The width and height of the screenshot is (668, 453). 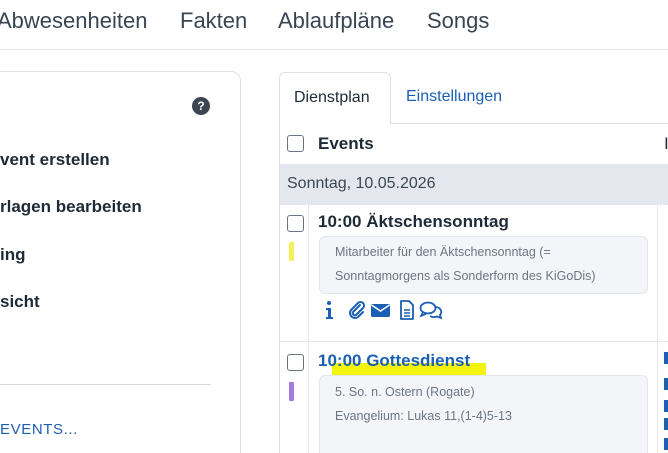 What do you see at coordinates (458, 21) in the screenshot?
I see `nav-item-songs: Songs` at bounding box center [458, 21].